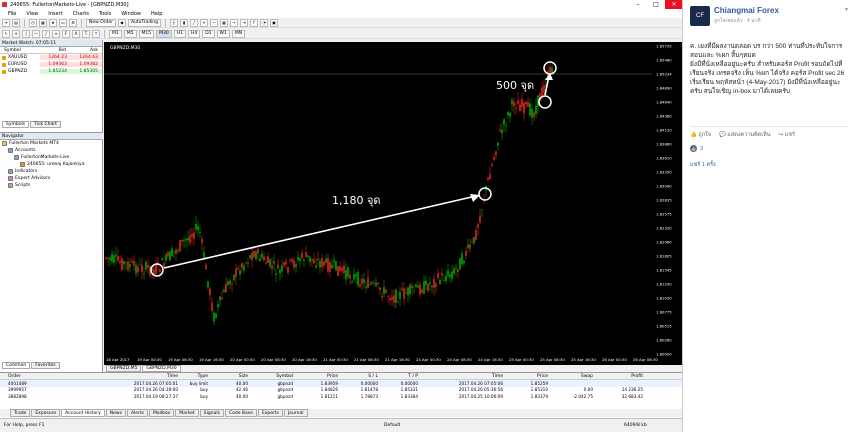 The height and width of the screenshot is (432, 854). I want to click on terminal-tab: Exposure, so click(46, 413).